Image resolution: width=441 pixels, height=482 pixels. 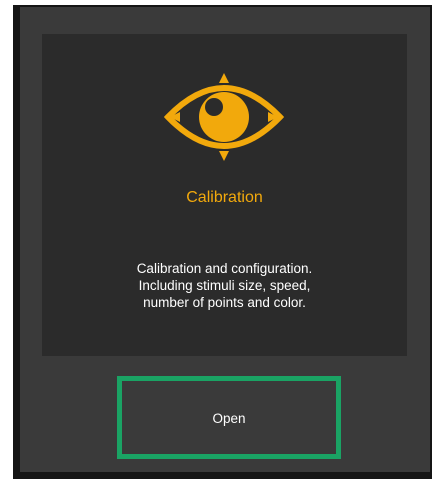 I want to click on description-line: number of points and color., so click(x=224, y=302).